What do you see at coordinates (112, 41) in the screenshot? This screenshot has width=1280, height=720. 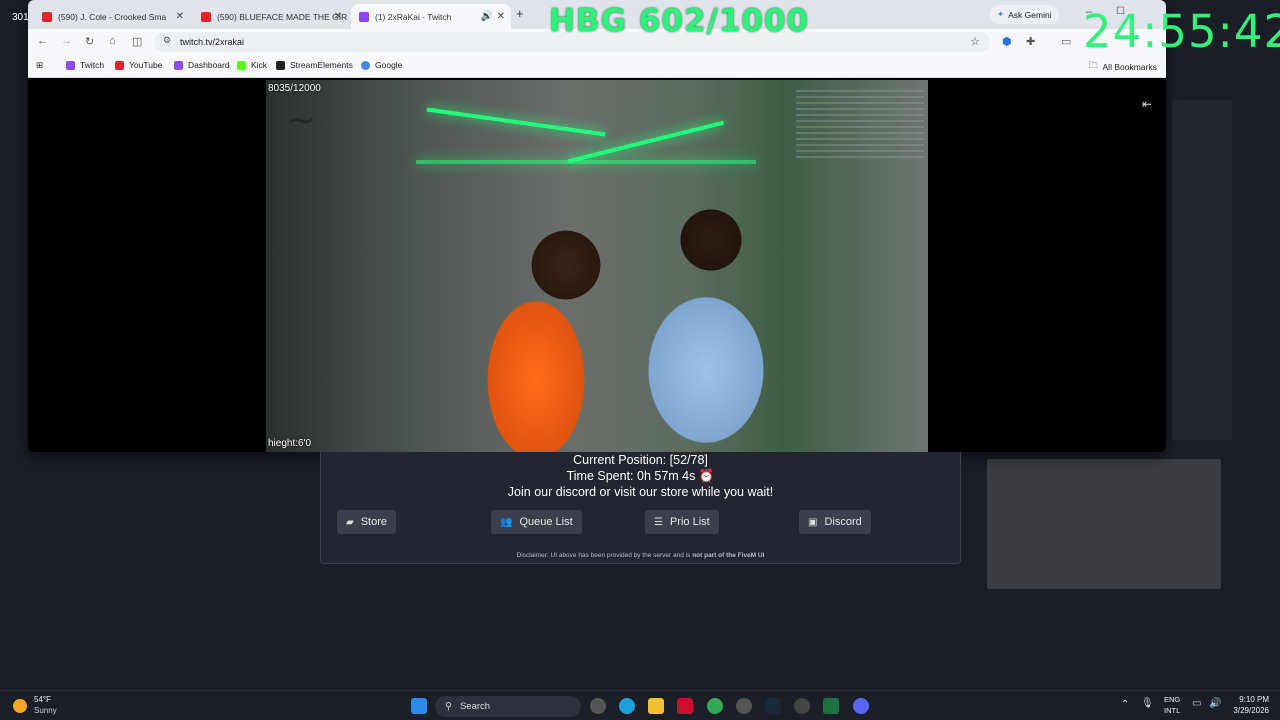 I see `home-icon: ⌂` at bounding box center [112, 41].